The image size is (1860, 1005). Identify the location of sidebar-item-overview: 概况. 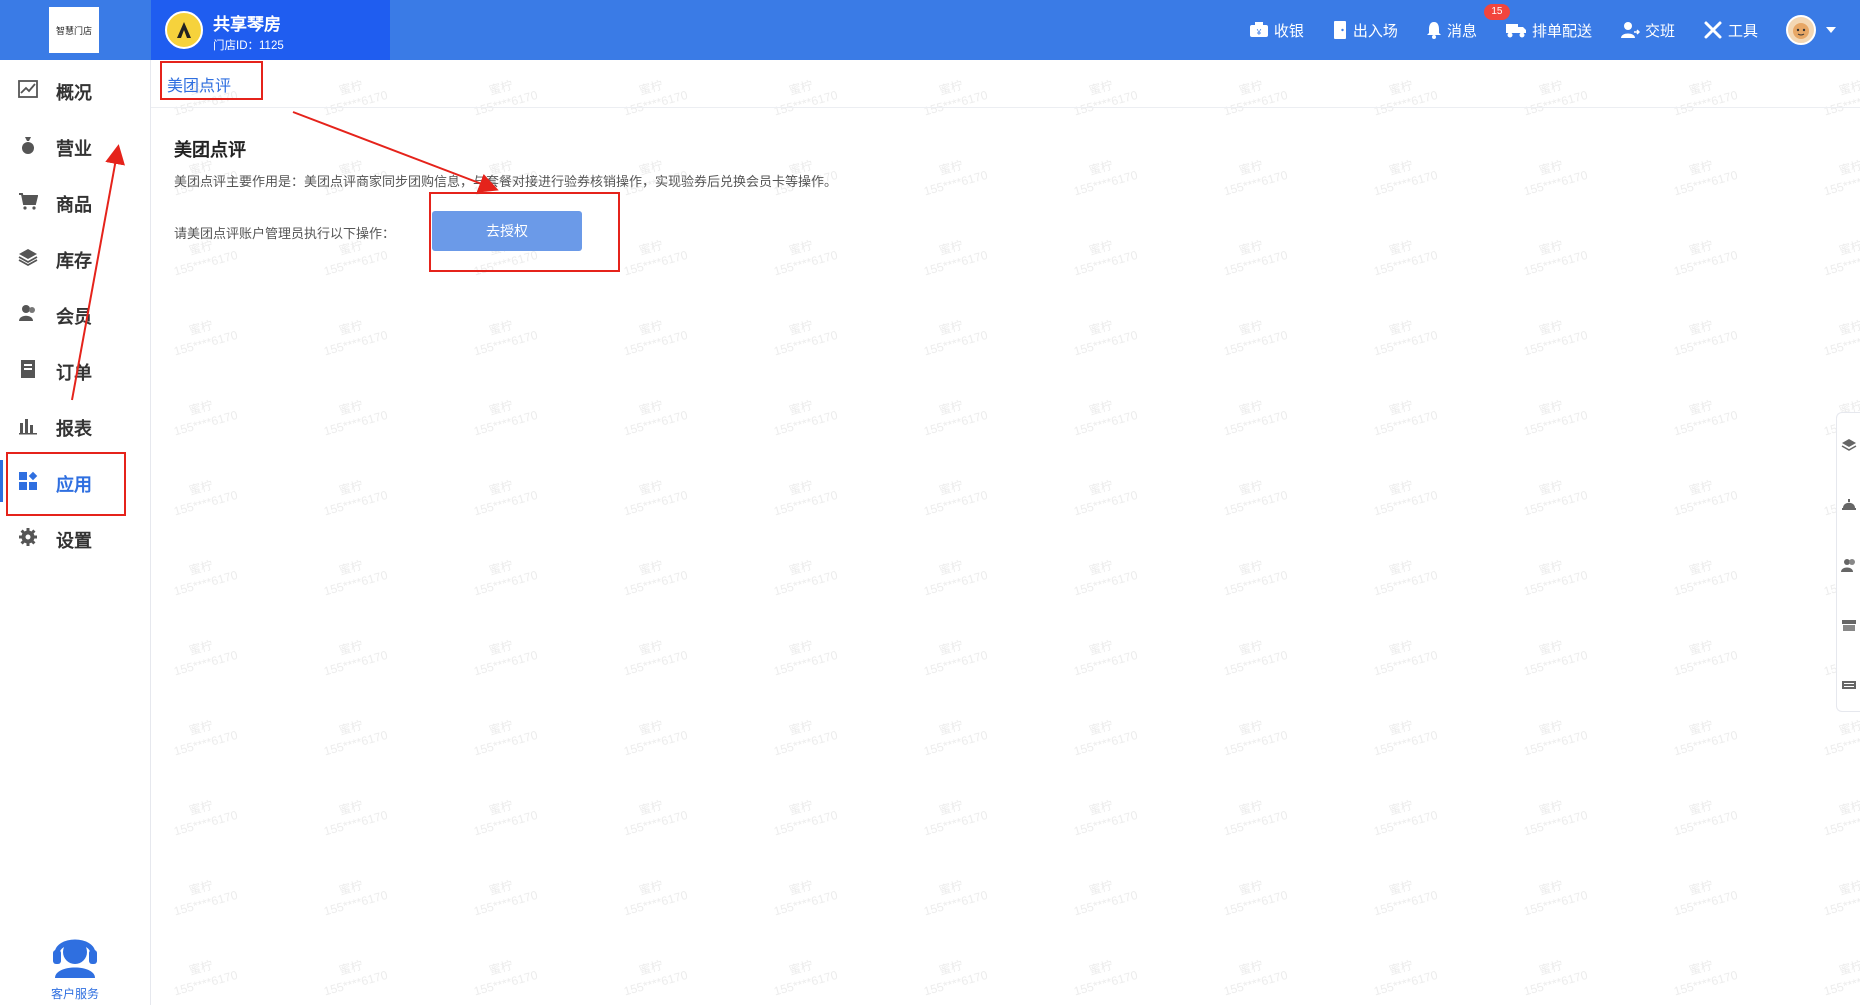
(75, 89).